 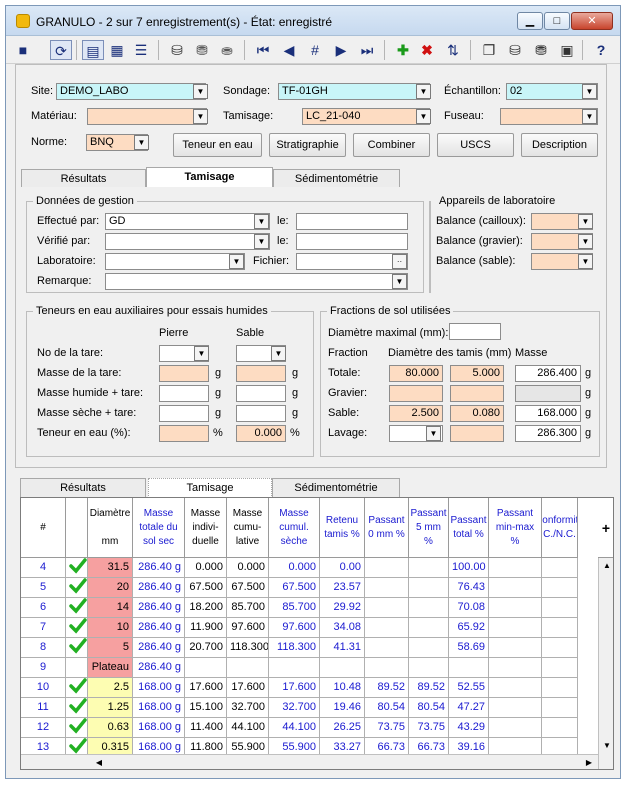 I want to click on table-cell: 26.25, so click(x=342, y=728).